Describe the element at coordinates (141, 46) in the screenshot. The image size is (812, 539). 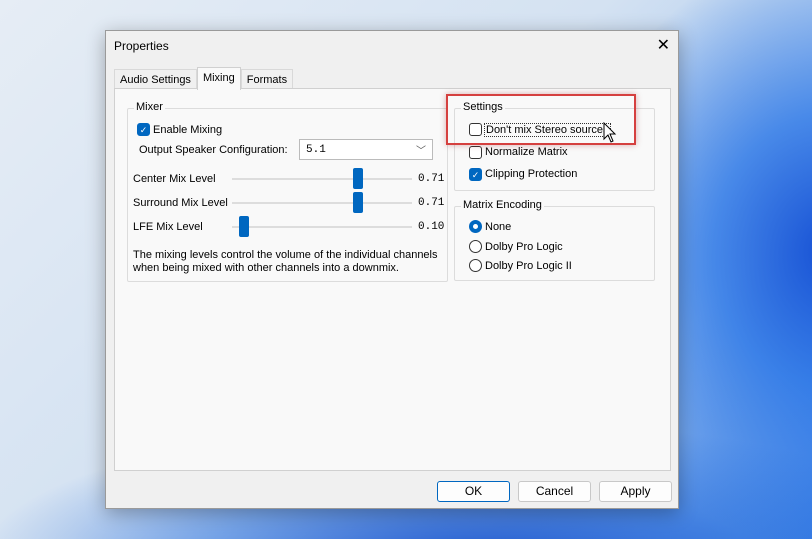
I see `dialog-title: Properties` at that location.